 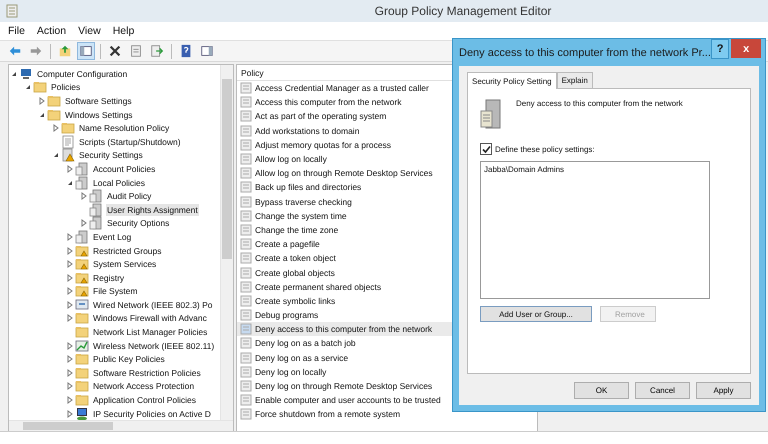 I want to click on tree-item: Scripts (Startup/Shutdown), so click(x=130, y=142).